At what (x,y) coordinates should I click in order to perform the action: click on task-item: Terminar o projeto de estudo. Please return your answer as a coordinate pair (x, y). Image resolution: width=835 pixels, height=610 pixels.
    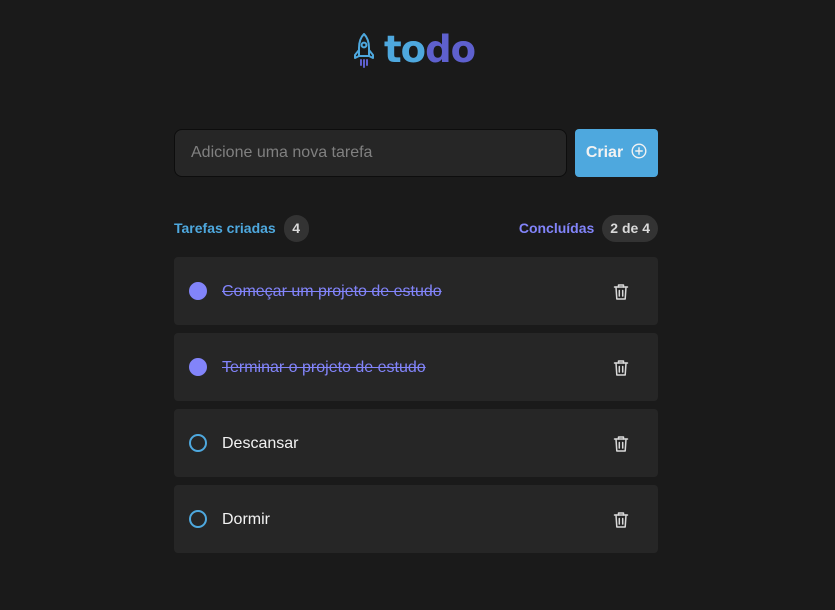
    Looking at the image, I should click on (416, 367).